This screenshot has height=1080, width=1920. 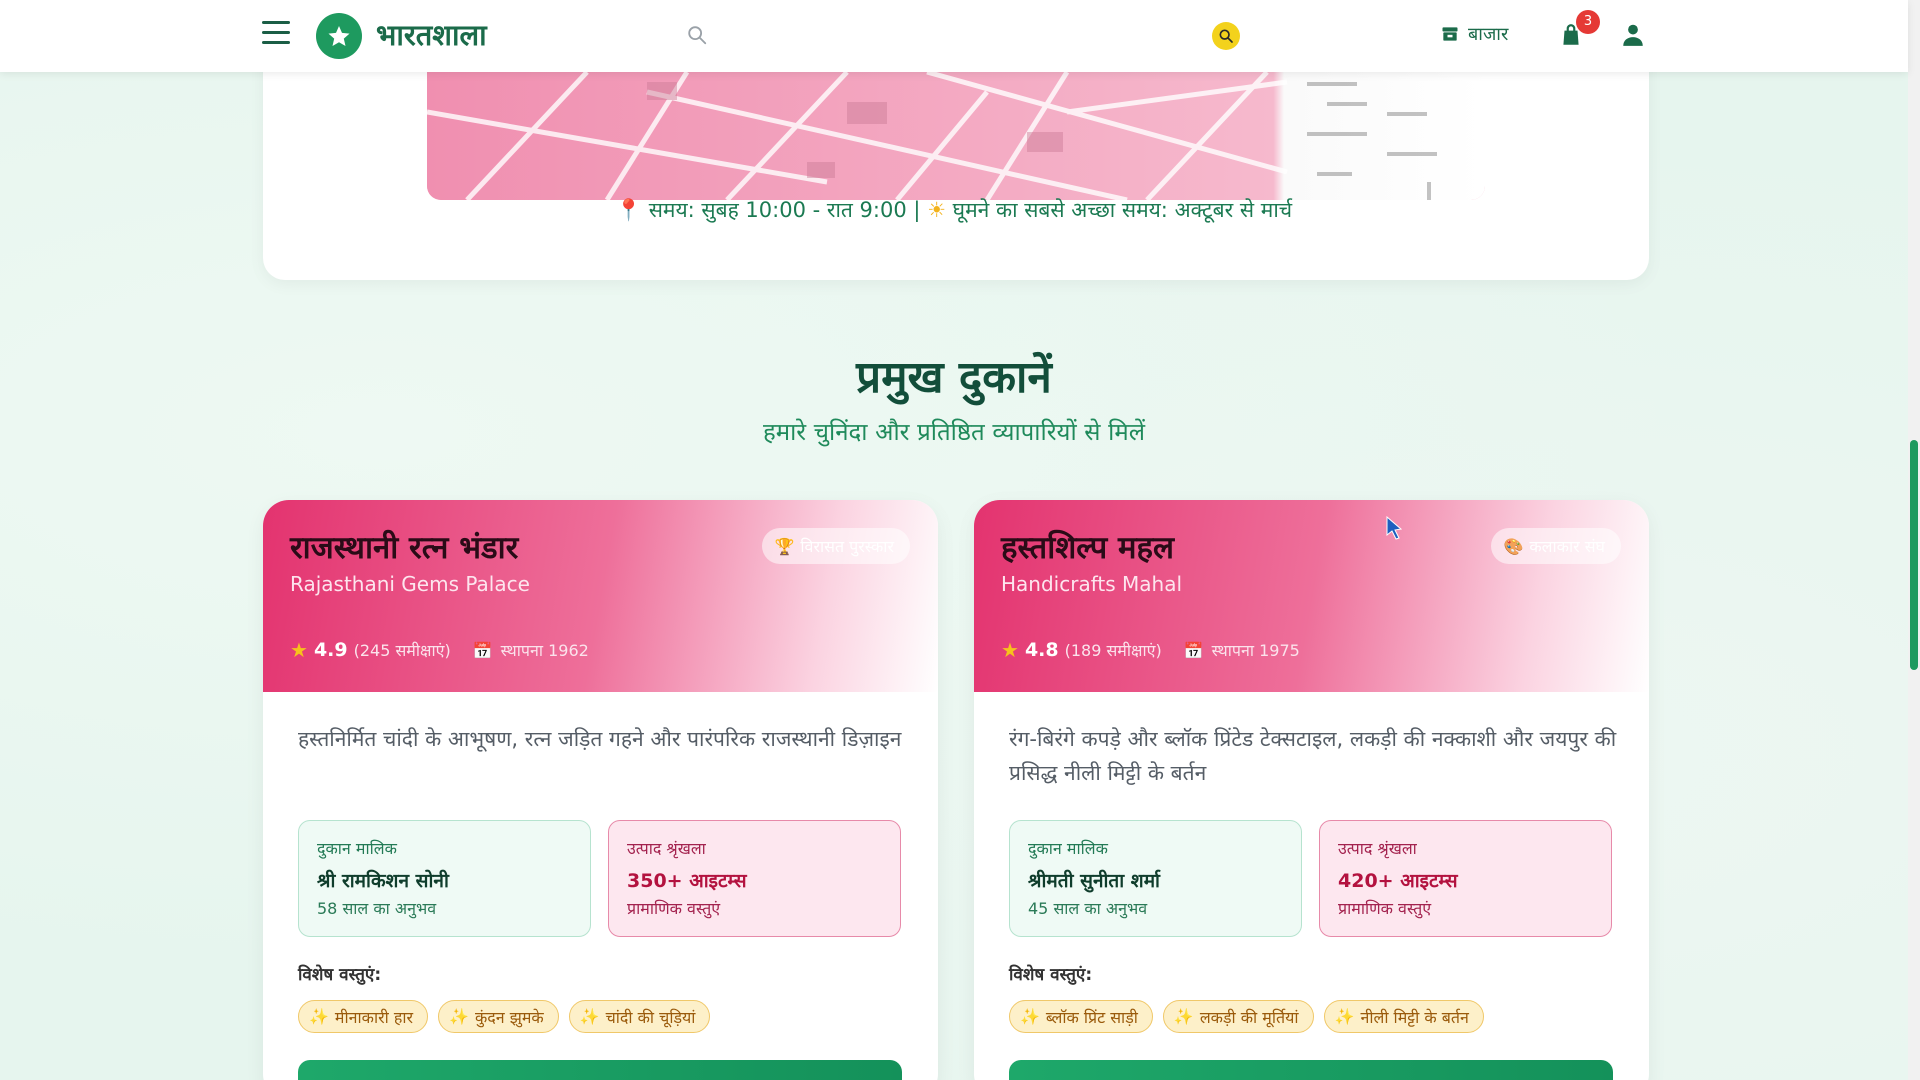 I want to click on market-link: बाजार, so click(x=1474, y=34).